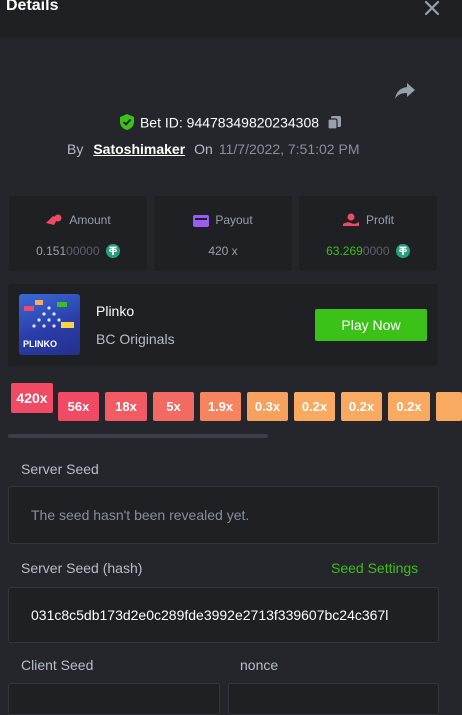 The image size is (462, 715). What do you see at coordinates (289, 149) in the screenshot?
I see `bet-date: 11/7/2022, 7:51:02 PM` at bounding box center [289, 149].